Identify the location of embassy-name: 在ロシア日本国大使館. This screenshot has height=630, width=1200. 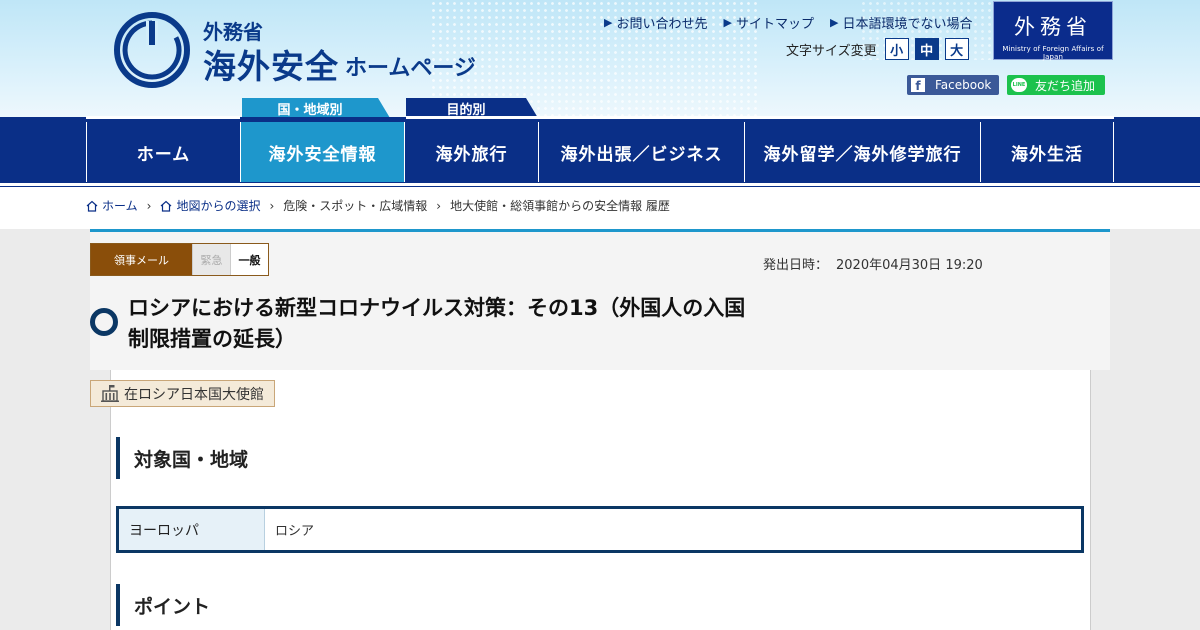
(194, 394).